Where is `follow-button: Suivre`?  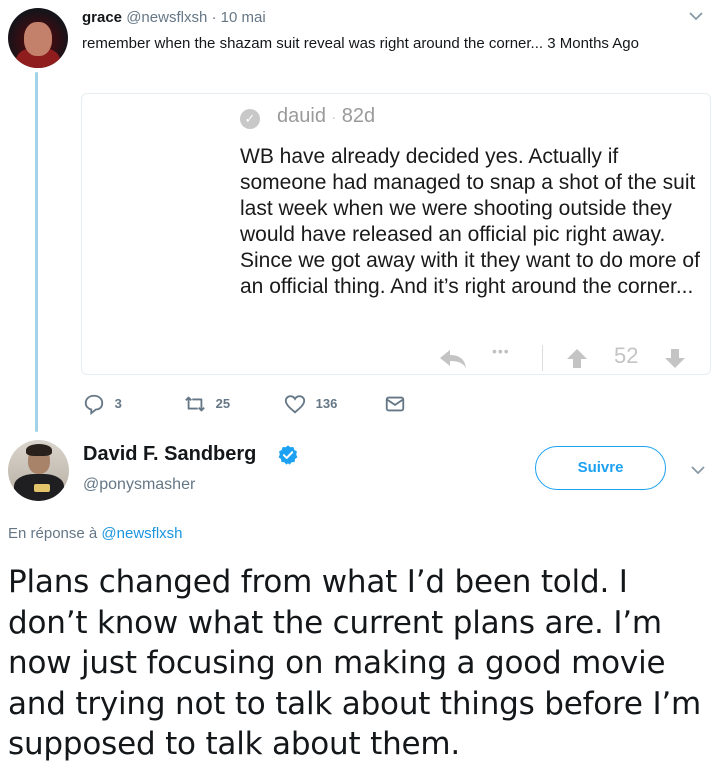
follow-button: Suivre is located at coordinates (600, 468).